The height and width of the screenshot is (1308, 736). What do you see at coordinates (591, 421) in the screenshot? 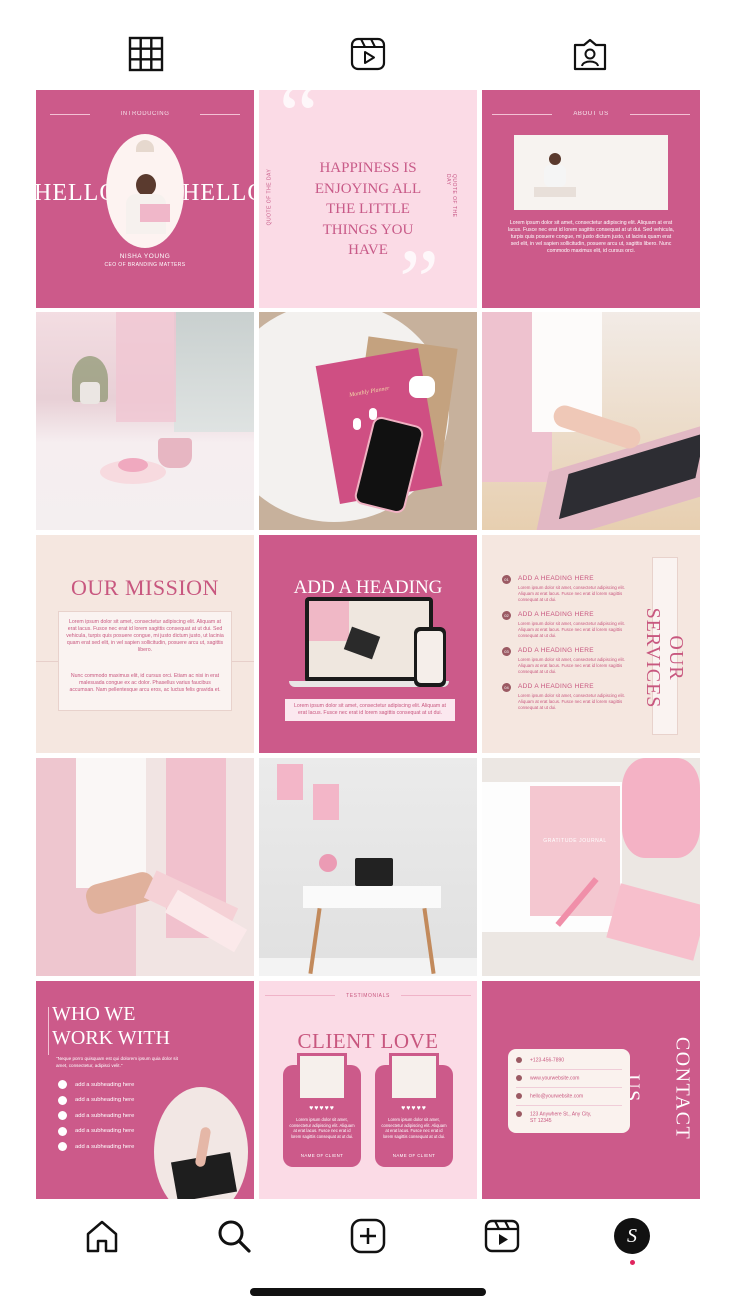
I see `post-laptop` at bounding box center [591, 421].